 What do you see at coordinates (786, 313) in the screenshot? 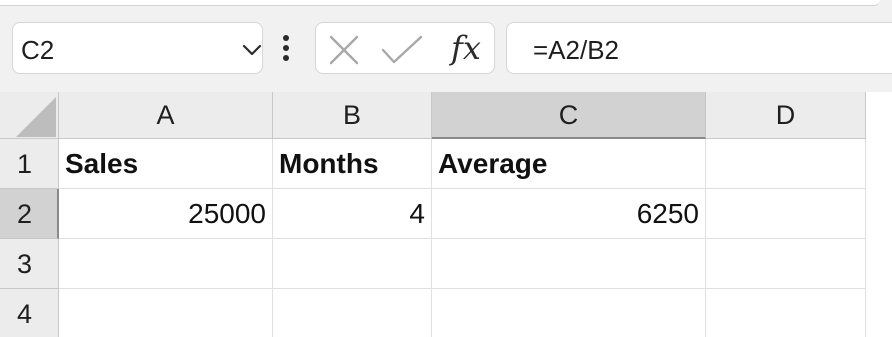
I see `cell-d4` at bounding box center [786, 313].